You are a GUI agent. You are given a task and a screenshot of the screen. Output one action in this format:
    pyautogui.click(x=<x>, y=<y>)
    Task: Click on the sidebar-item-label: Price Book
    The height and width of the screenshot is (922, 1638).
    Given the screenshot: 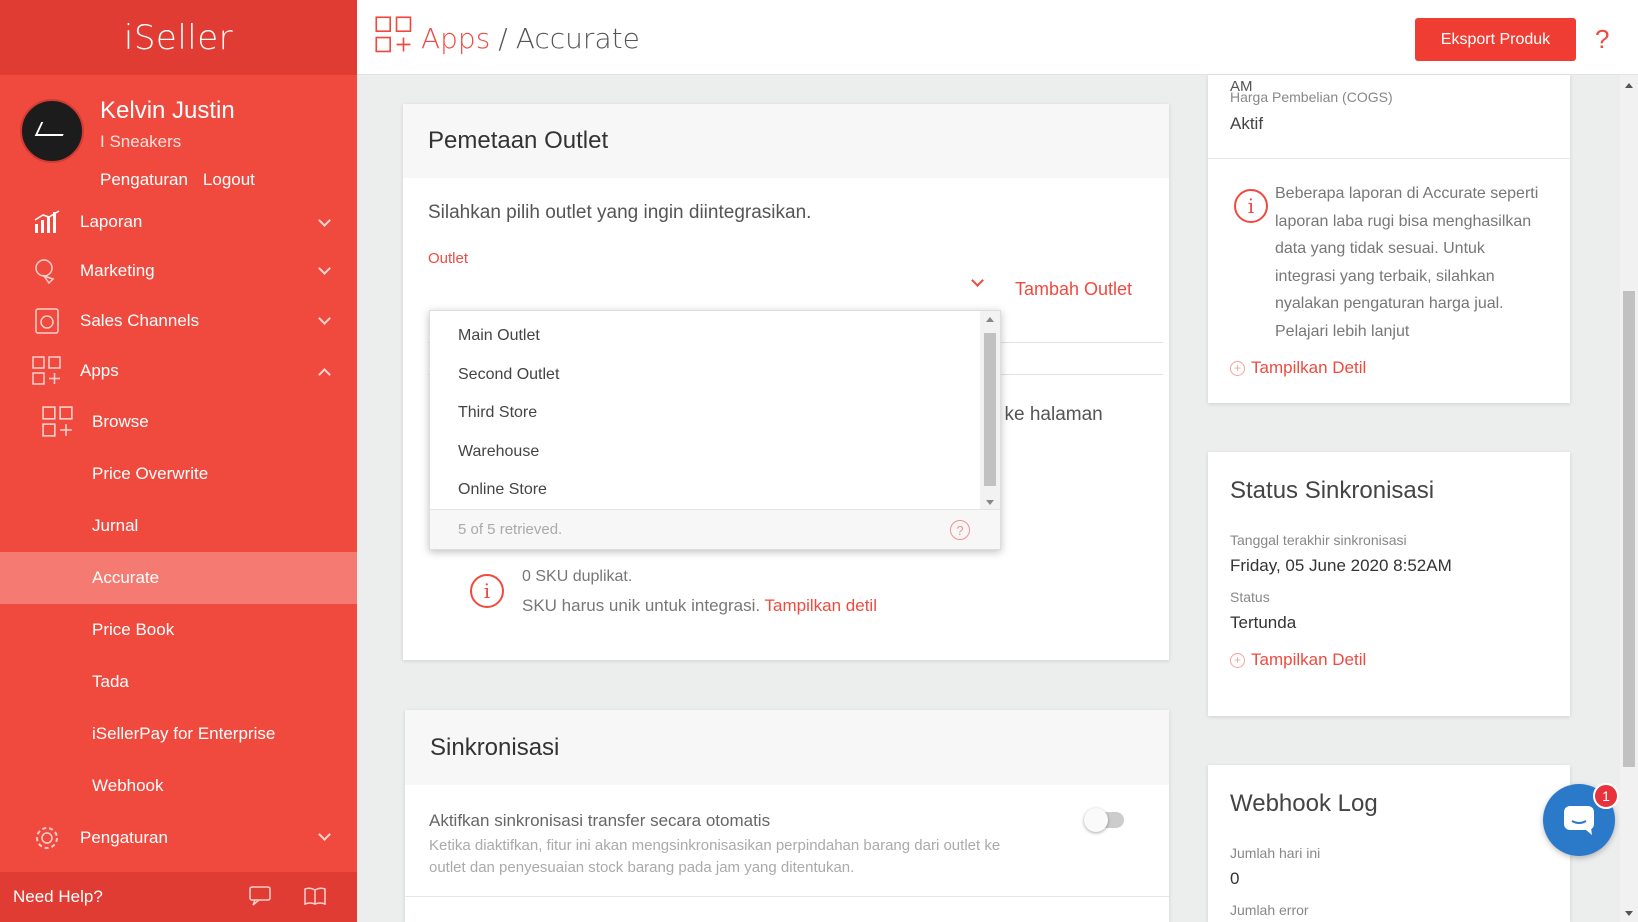 What is the action you would take?
    pyautogui.click(x=133, y=629)
    